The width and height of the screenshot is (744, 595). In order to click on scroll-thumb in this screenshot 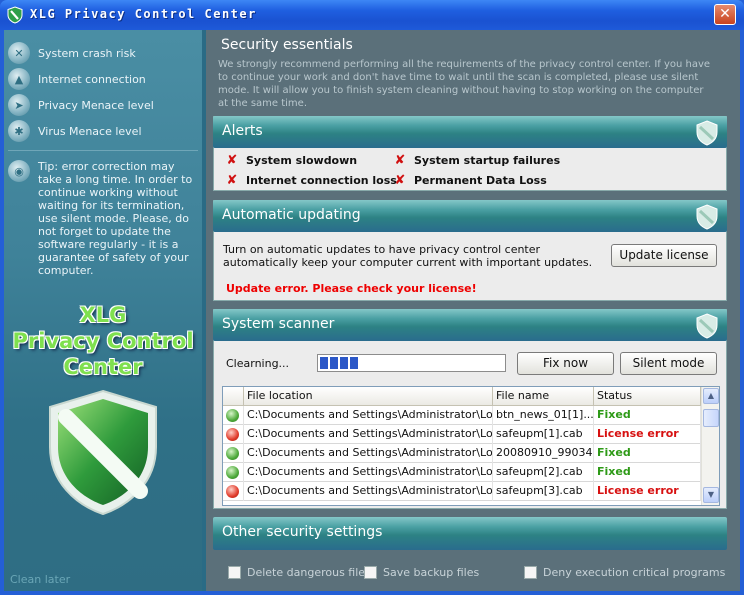, I will do `click(711, 418)`.